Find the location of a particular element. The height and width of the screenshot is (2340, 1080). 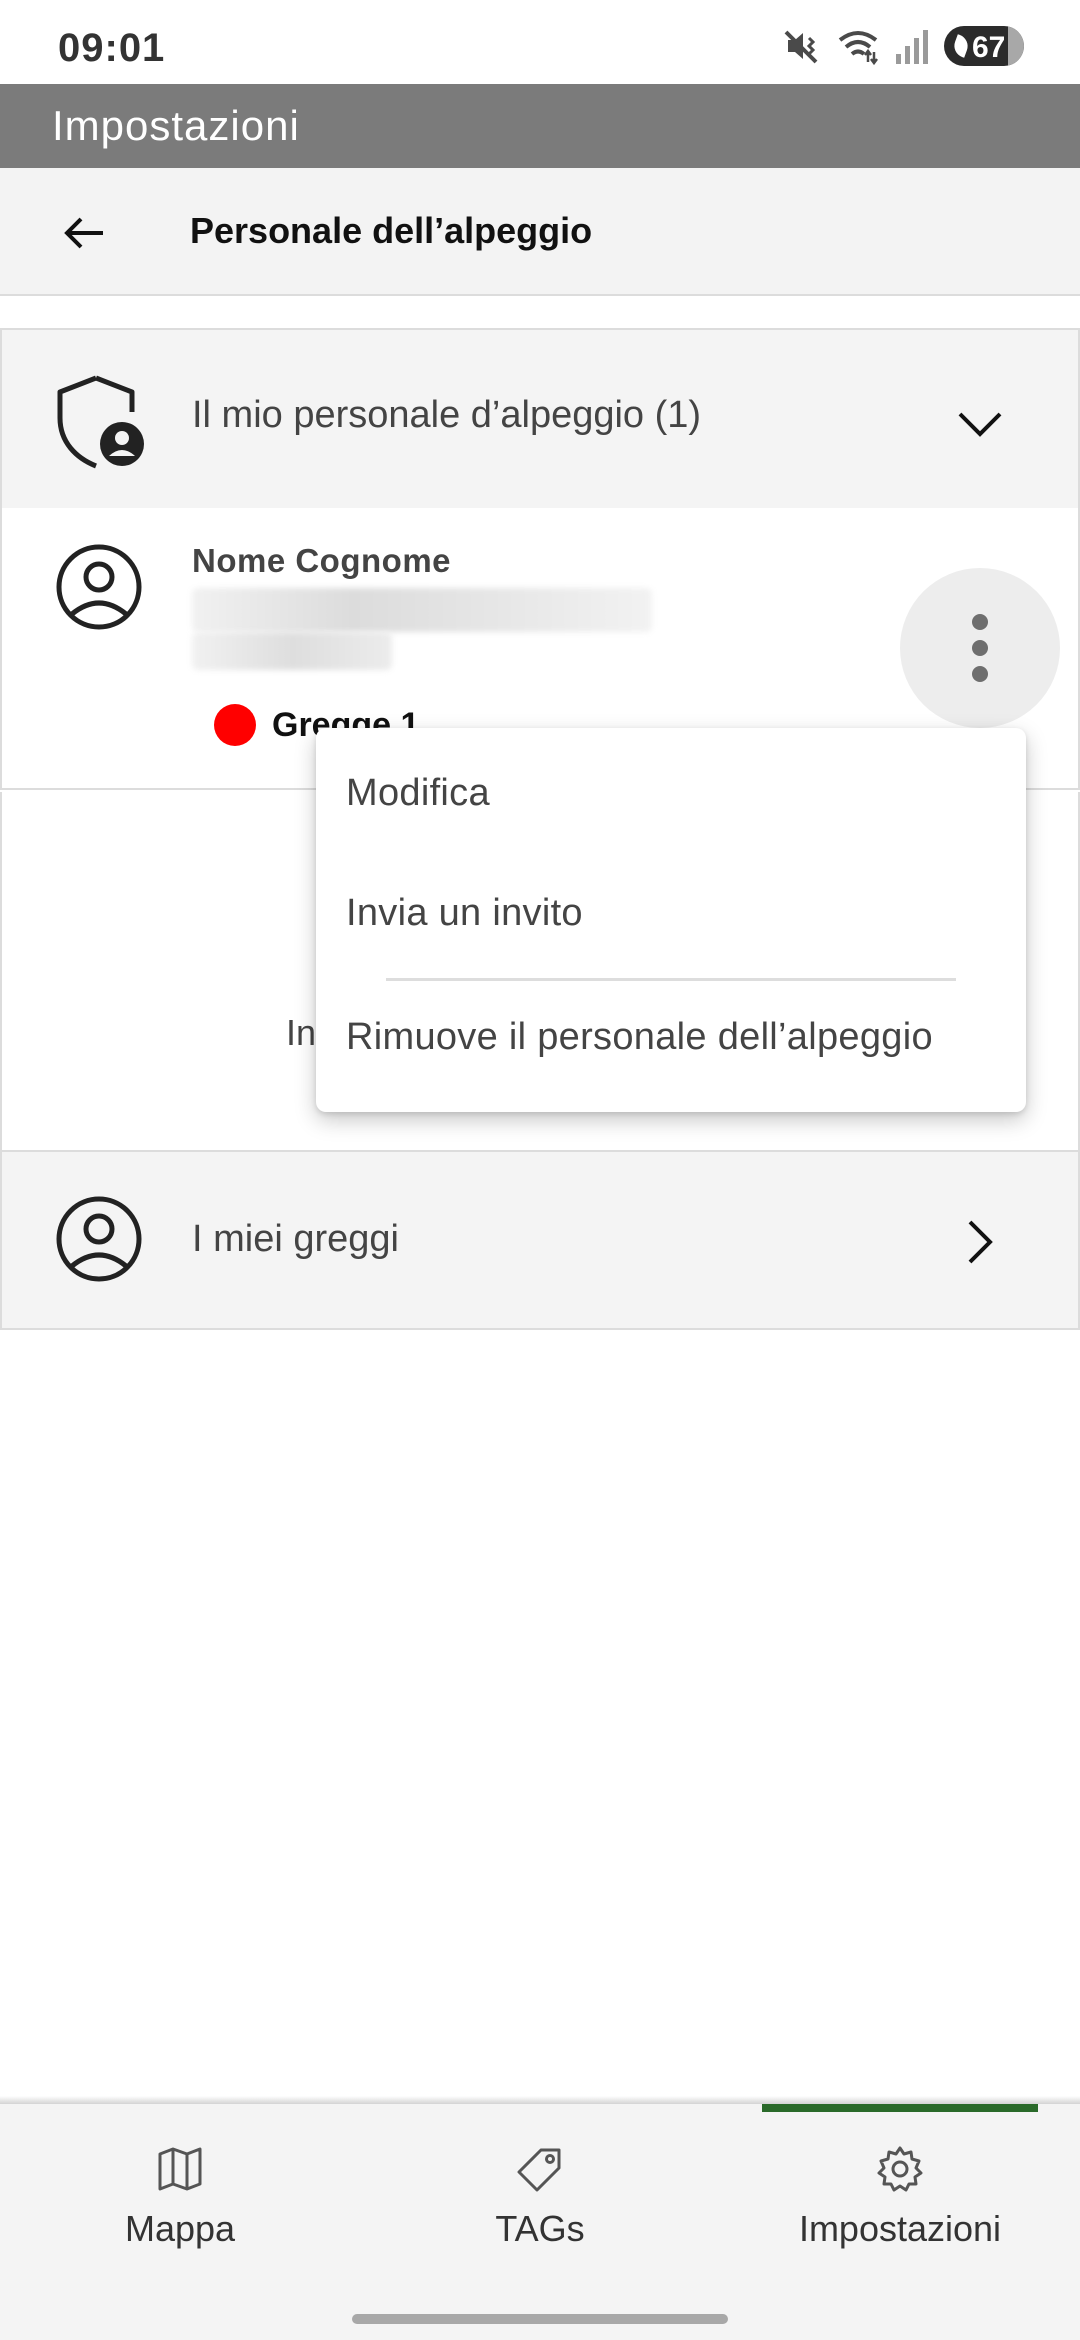

status-icons: 67 is located at coordinates (903, 46).